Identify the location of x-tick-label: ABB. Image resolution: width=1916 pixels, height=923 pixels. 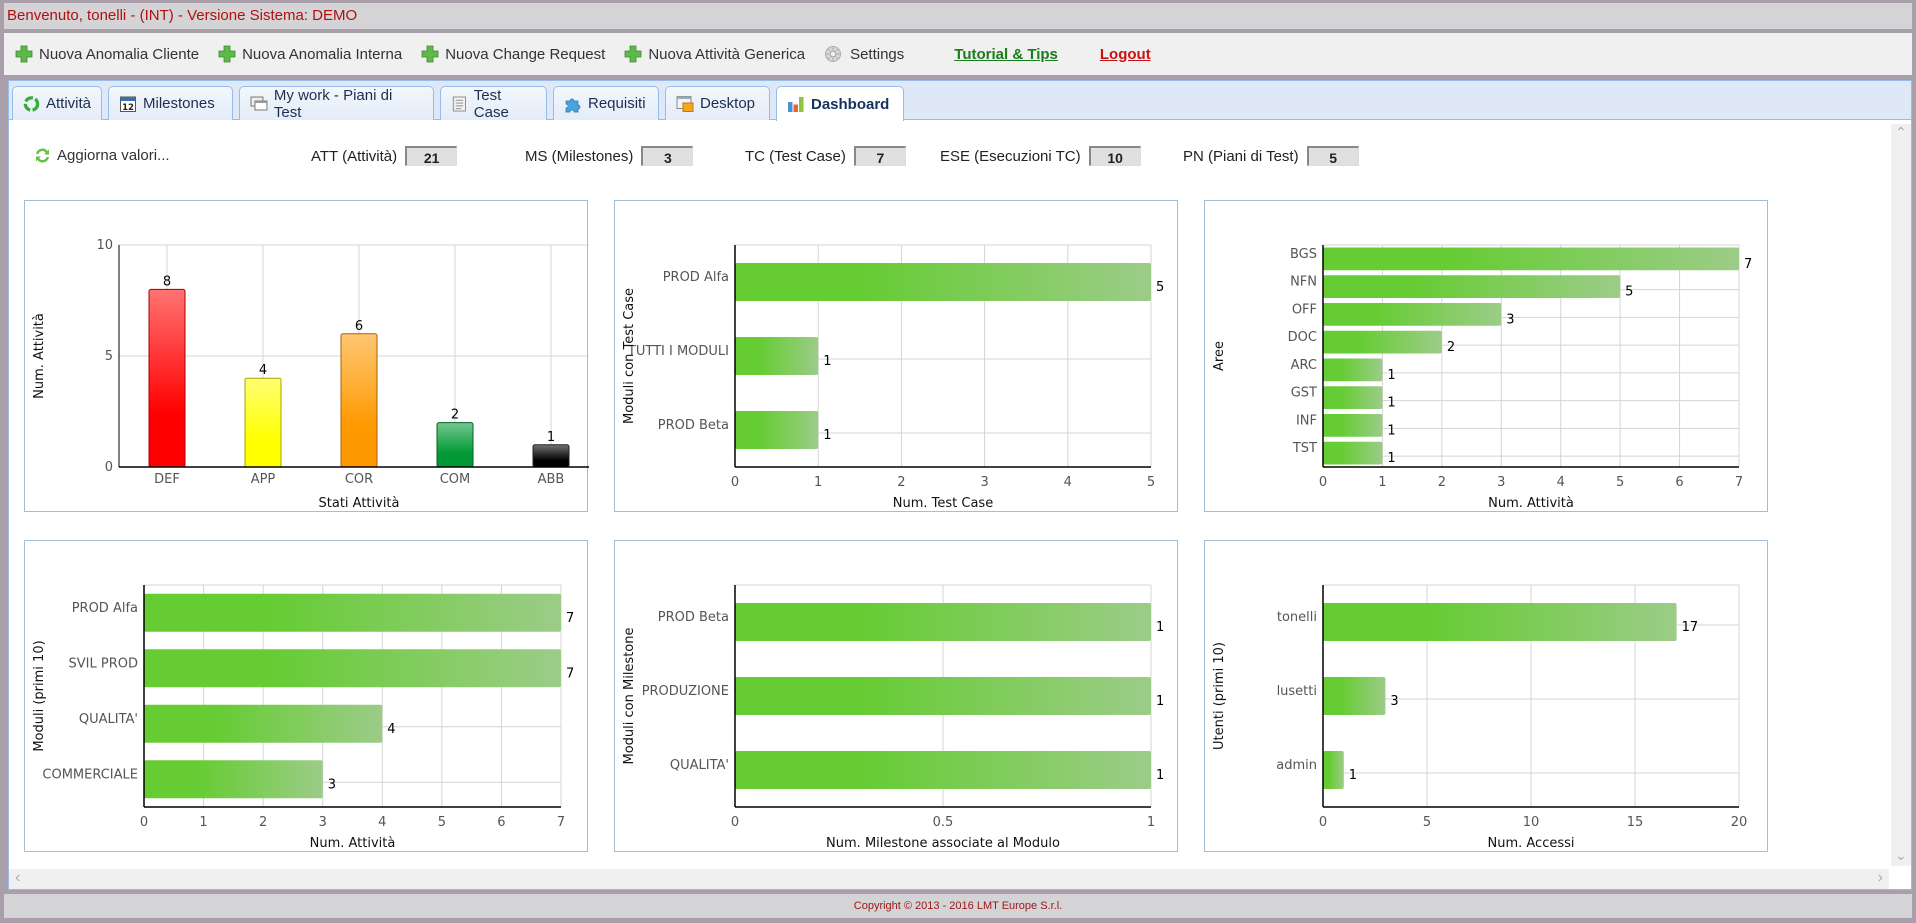
(551, 479).